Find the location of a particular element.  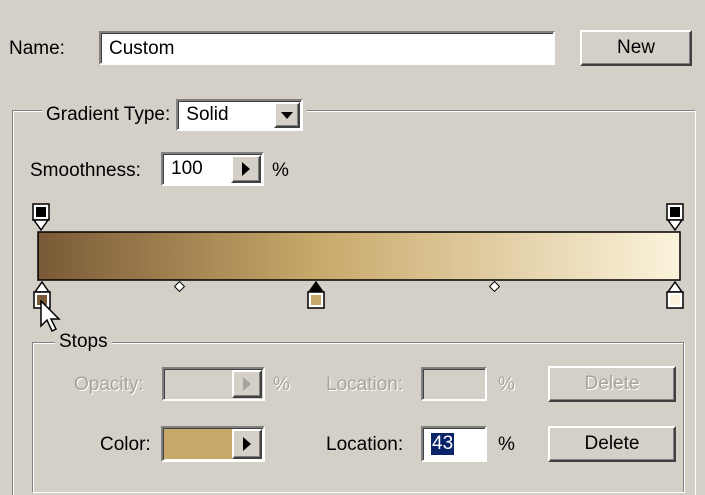

gradient-type-select: Solid is located at coordinates (240, 115).